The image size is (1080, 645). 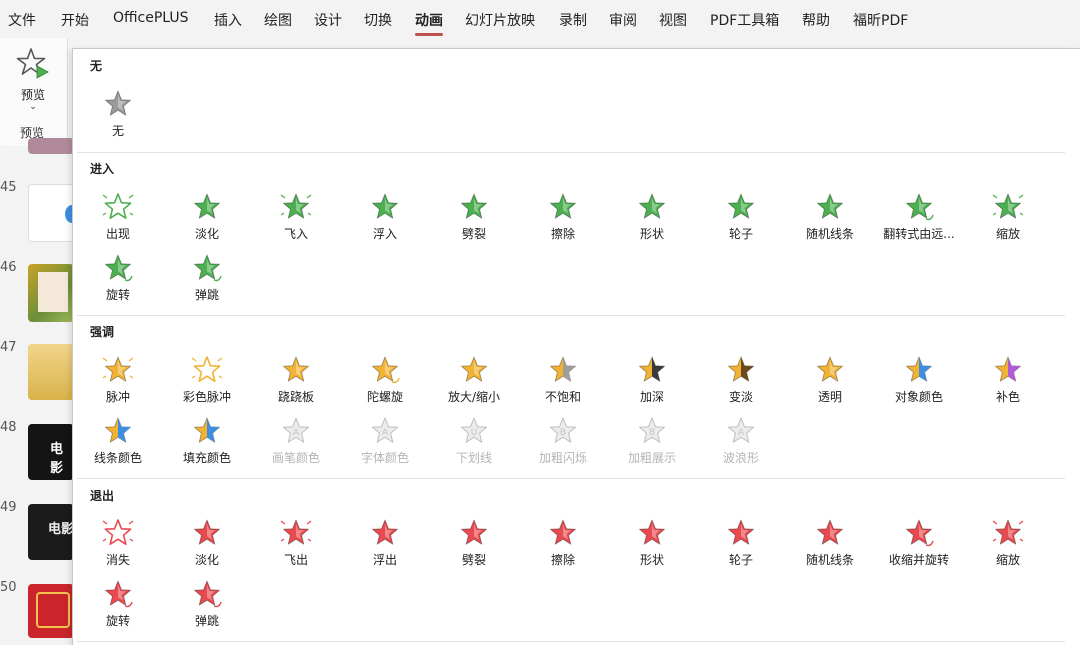 I want to click on effect-entrance-2: 飞入, so click(x=296, y=218).